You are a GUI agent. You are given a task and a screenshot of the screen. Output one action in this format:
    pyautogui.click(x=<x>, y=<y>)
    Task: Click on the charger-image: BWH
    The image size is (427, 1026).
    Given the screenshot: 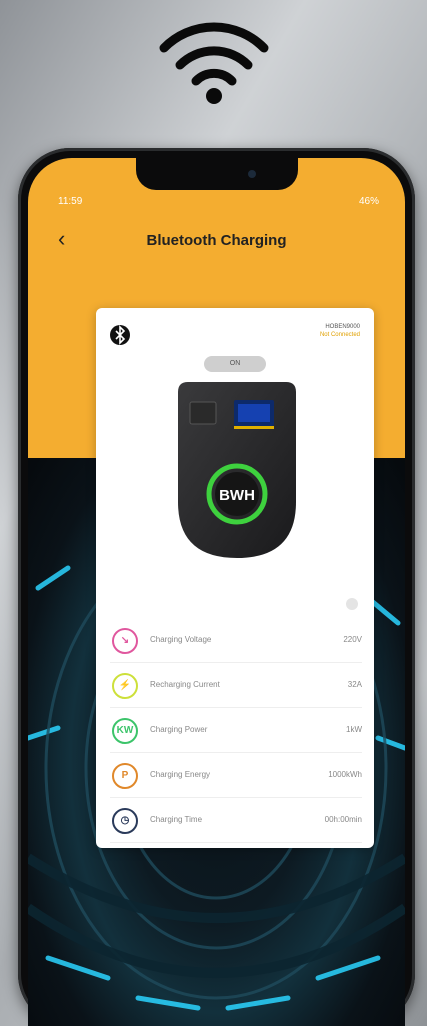 What is the action you would take?
    pyautogui.click(x=237, y=470)
    